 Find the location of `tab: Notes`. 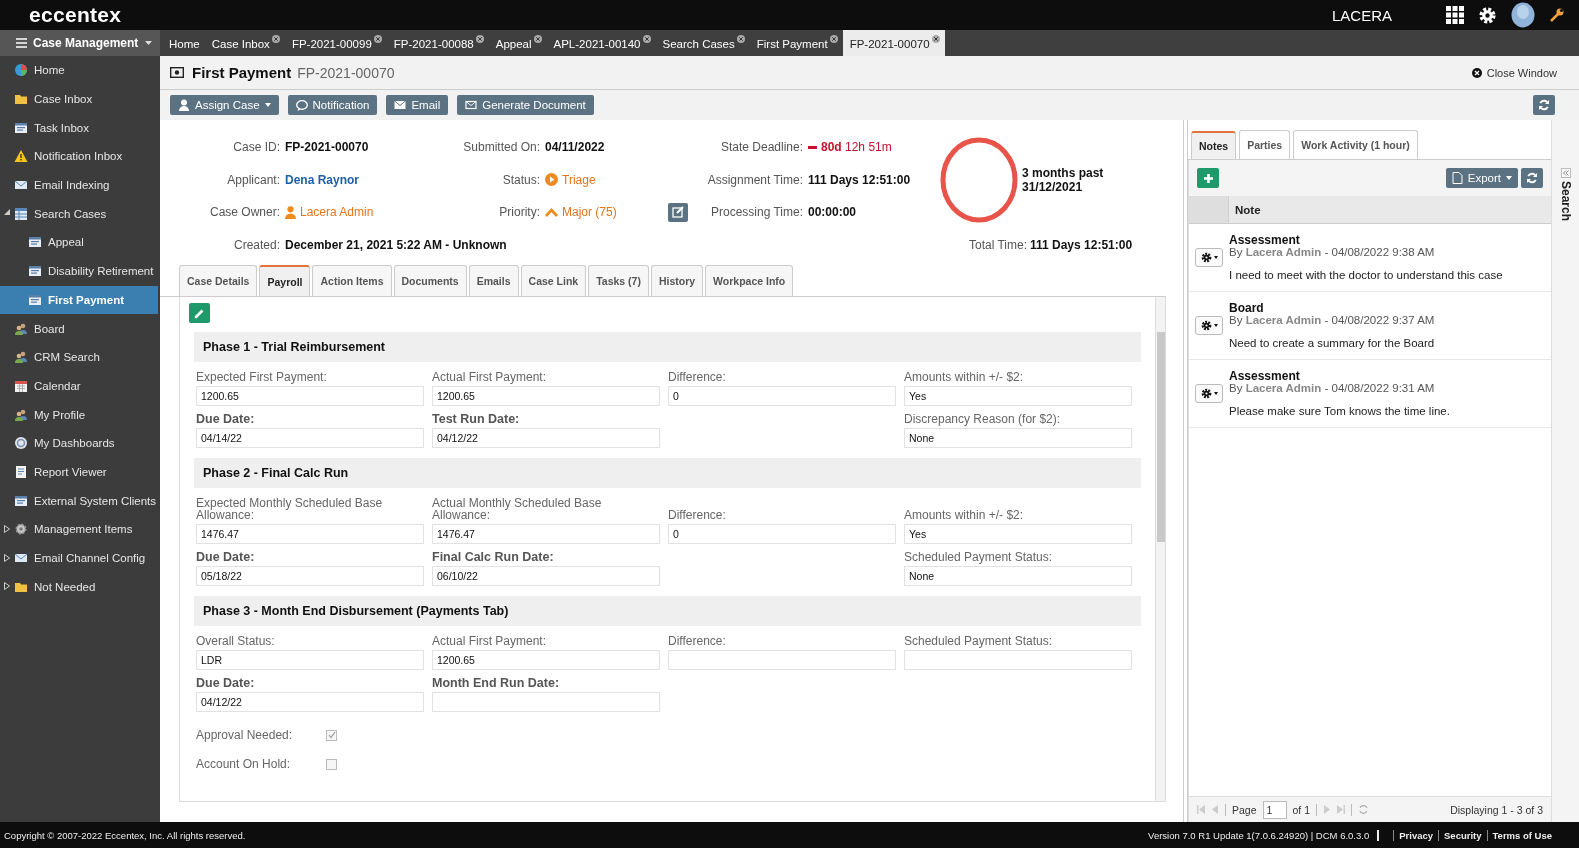

tab: Notes is located at coordinates (1214, 145).